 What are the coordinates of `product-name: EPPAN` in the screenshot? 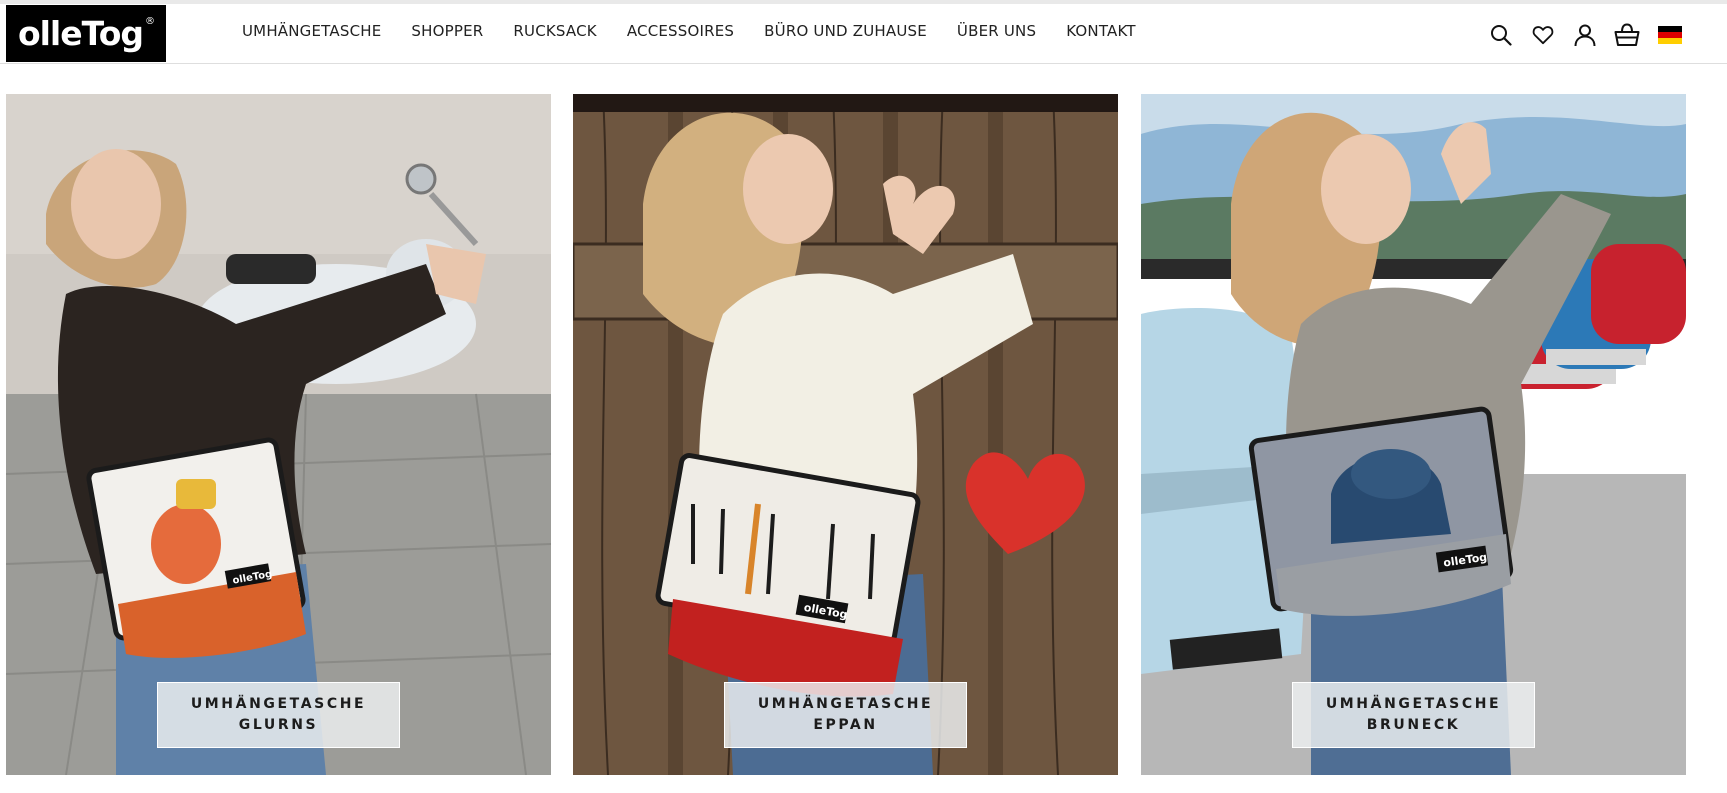 It's located at (845, 725).